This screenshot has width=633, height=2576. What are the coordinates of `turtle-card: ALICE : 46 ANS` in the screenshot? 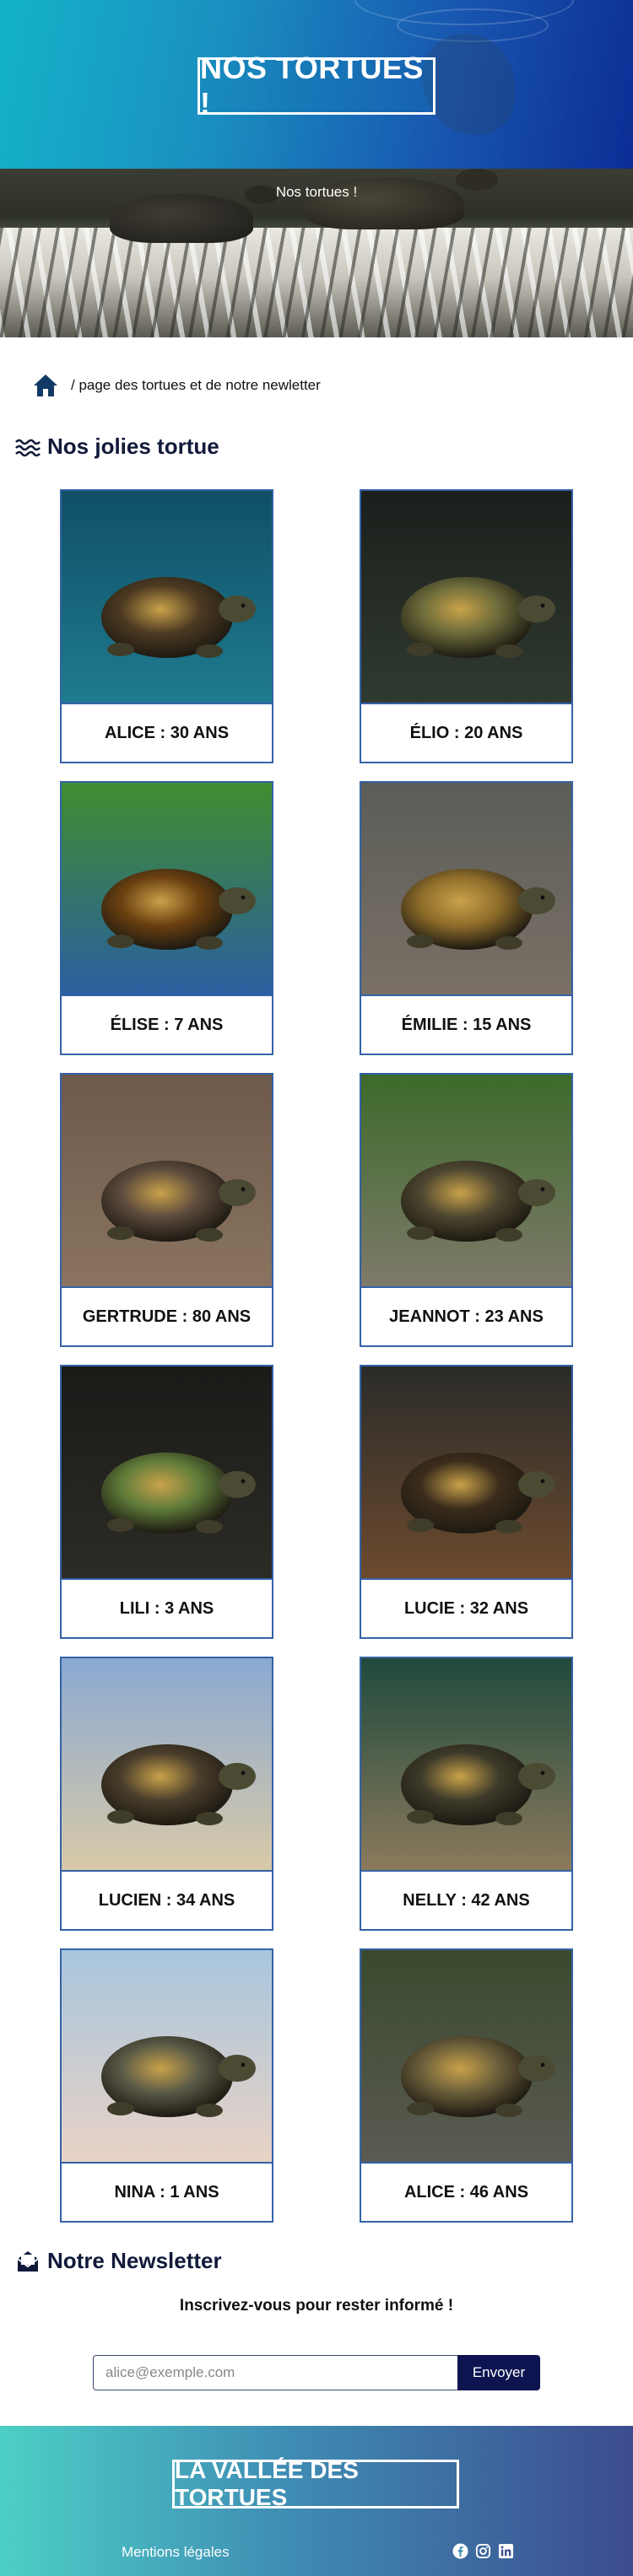 It's located at (466, 2085).